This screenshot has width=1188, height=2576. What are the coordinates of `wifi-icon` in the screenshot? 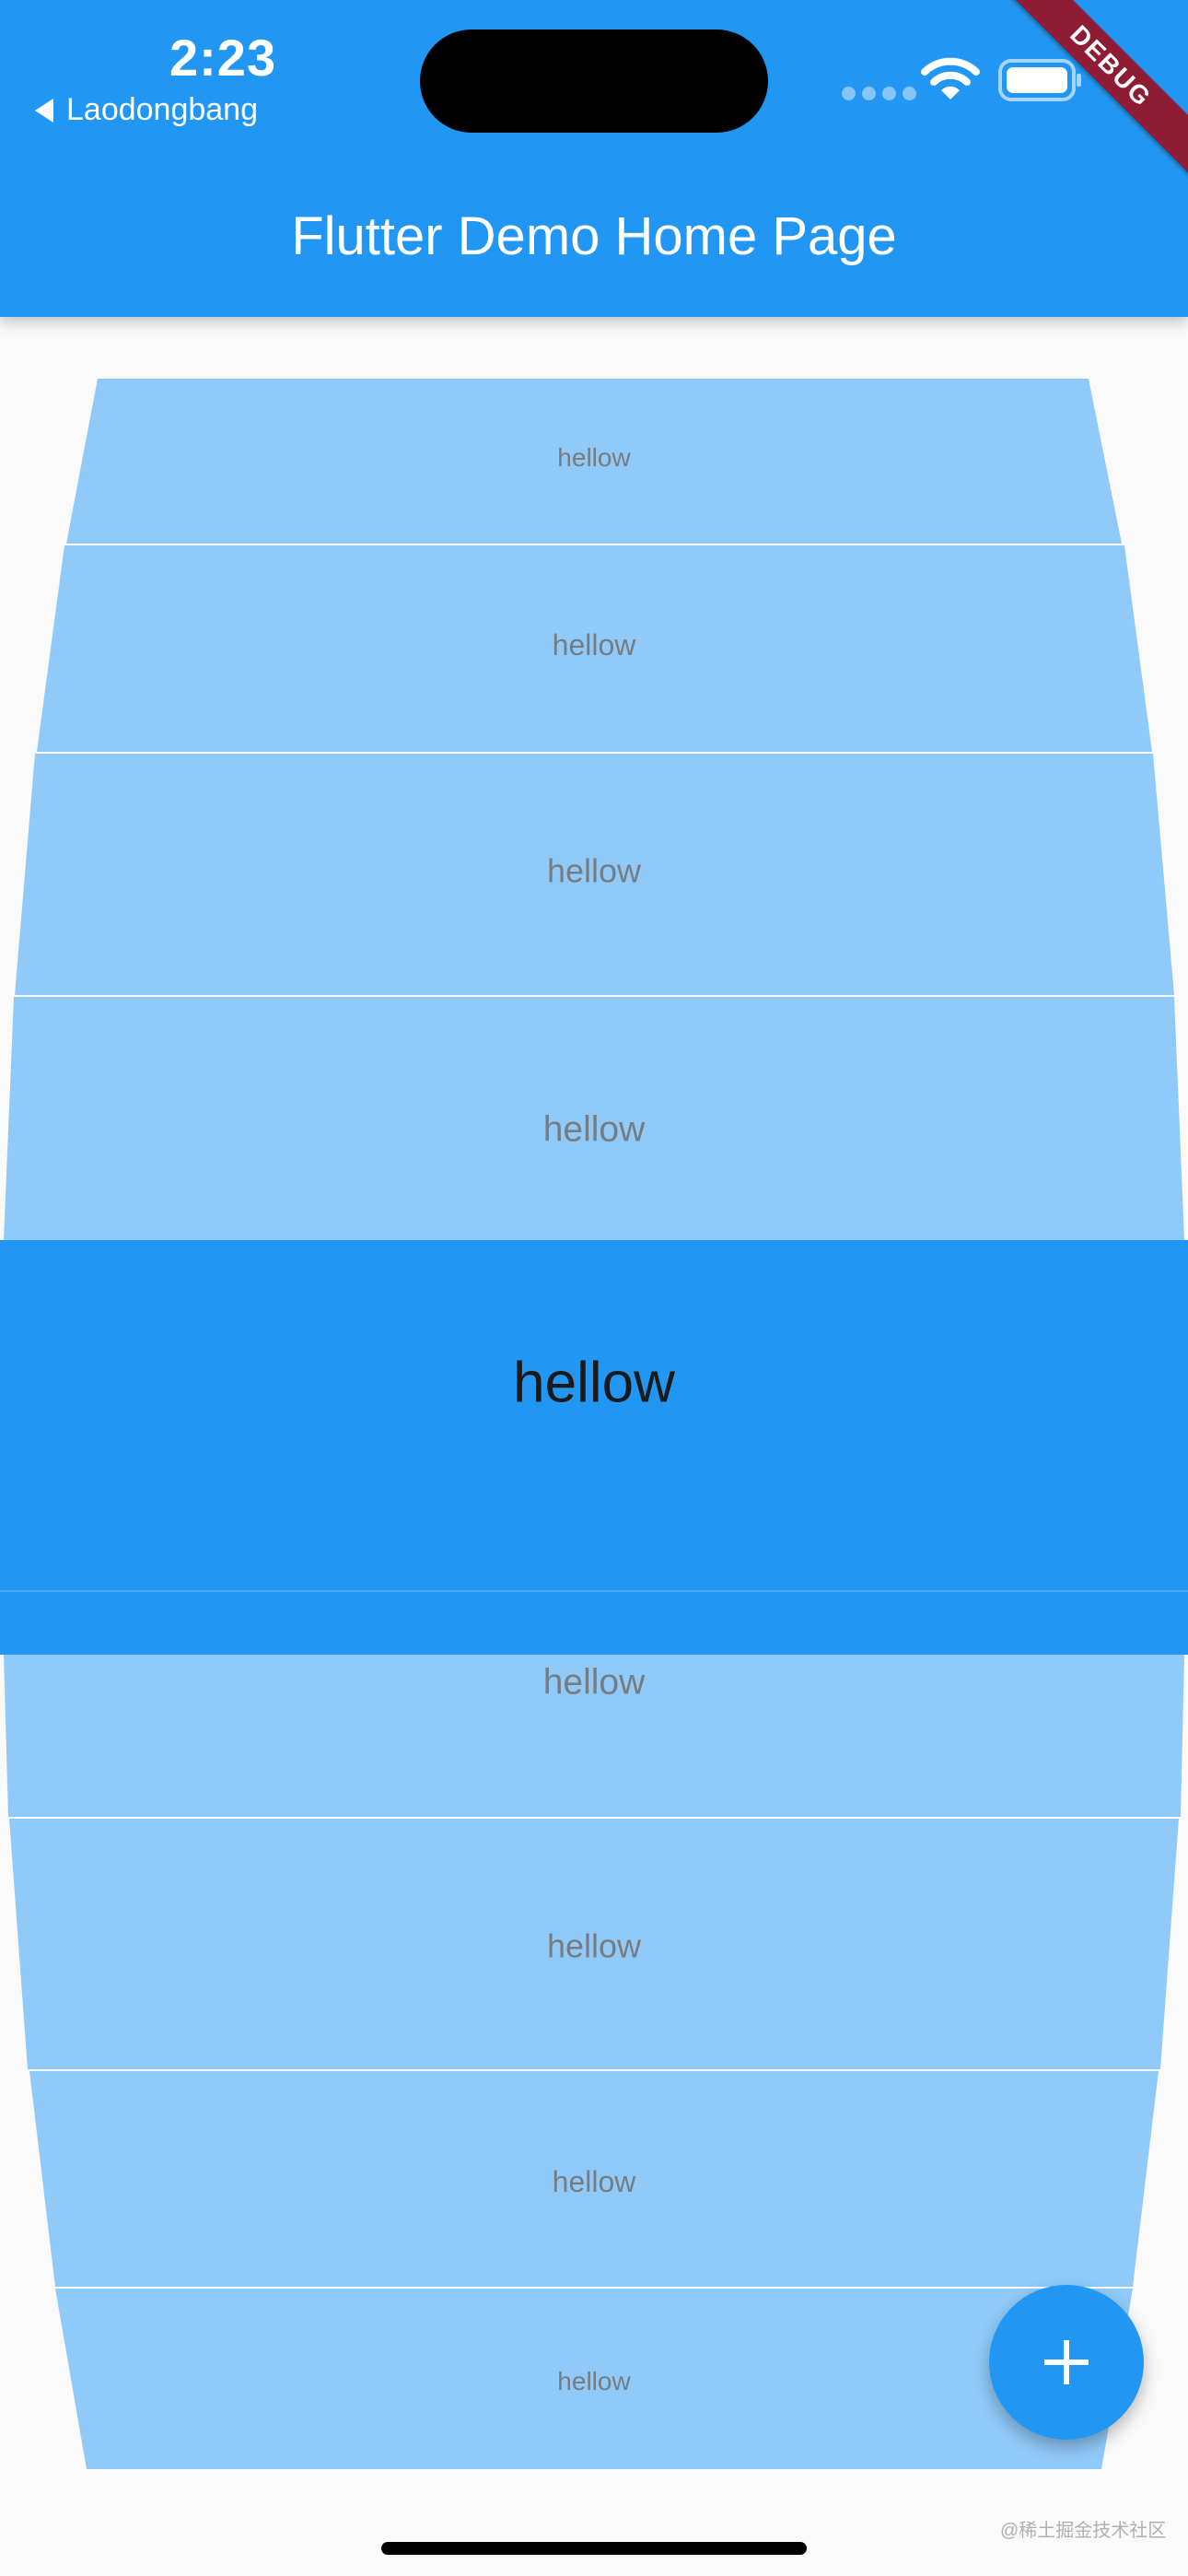 It's located at (951, 78).